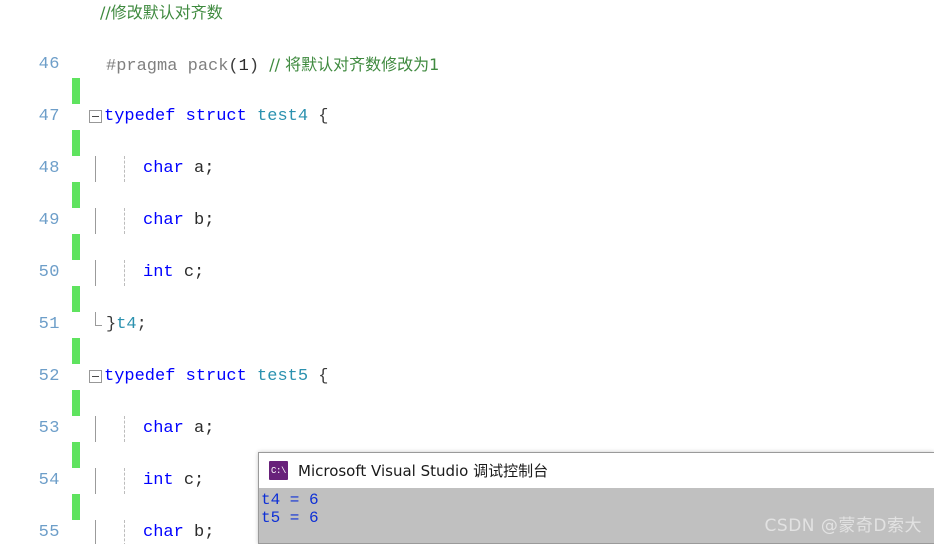  I want to click on console-app-icon: C:\, so click(278, 470).